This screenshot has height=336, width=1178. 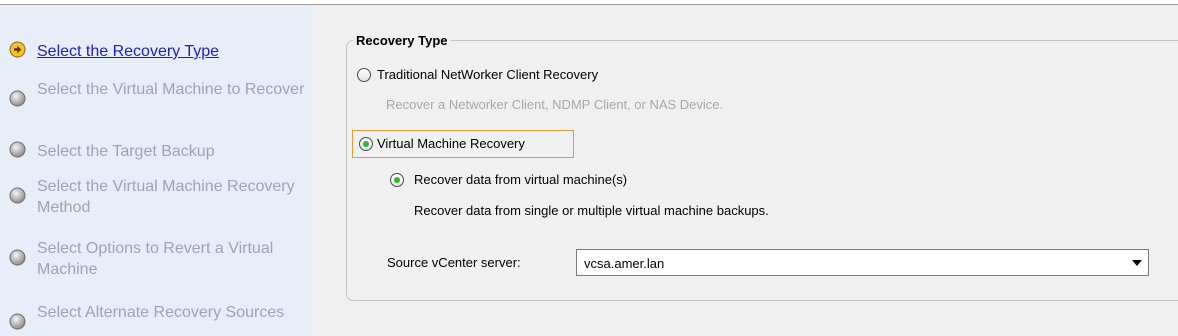 I want to click on recover-data-from-vm-radio, so click(x=397, y=180).